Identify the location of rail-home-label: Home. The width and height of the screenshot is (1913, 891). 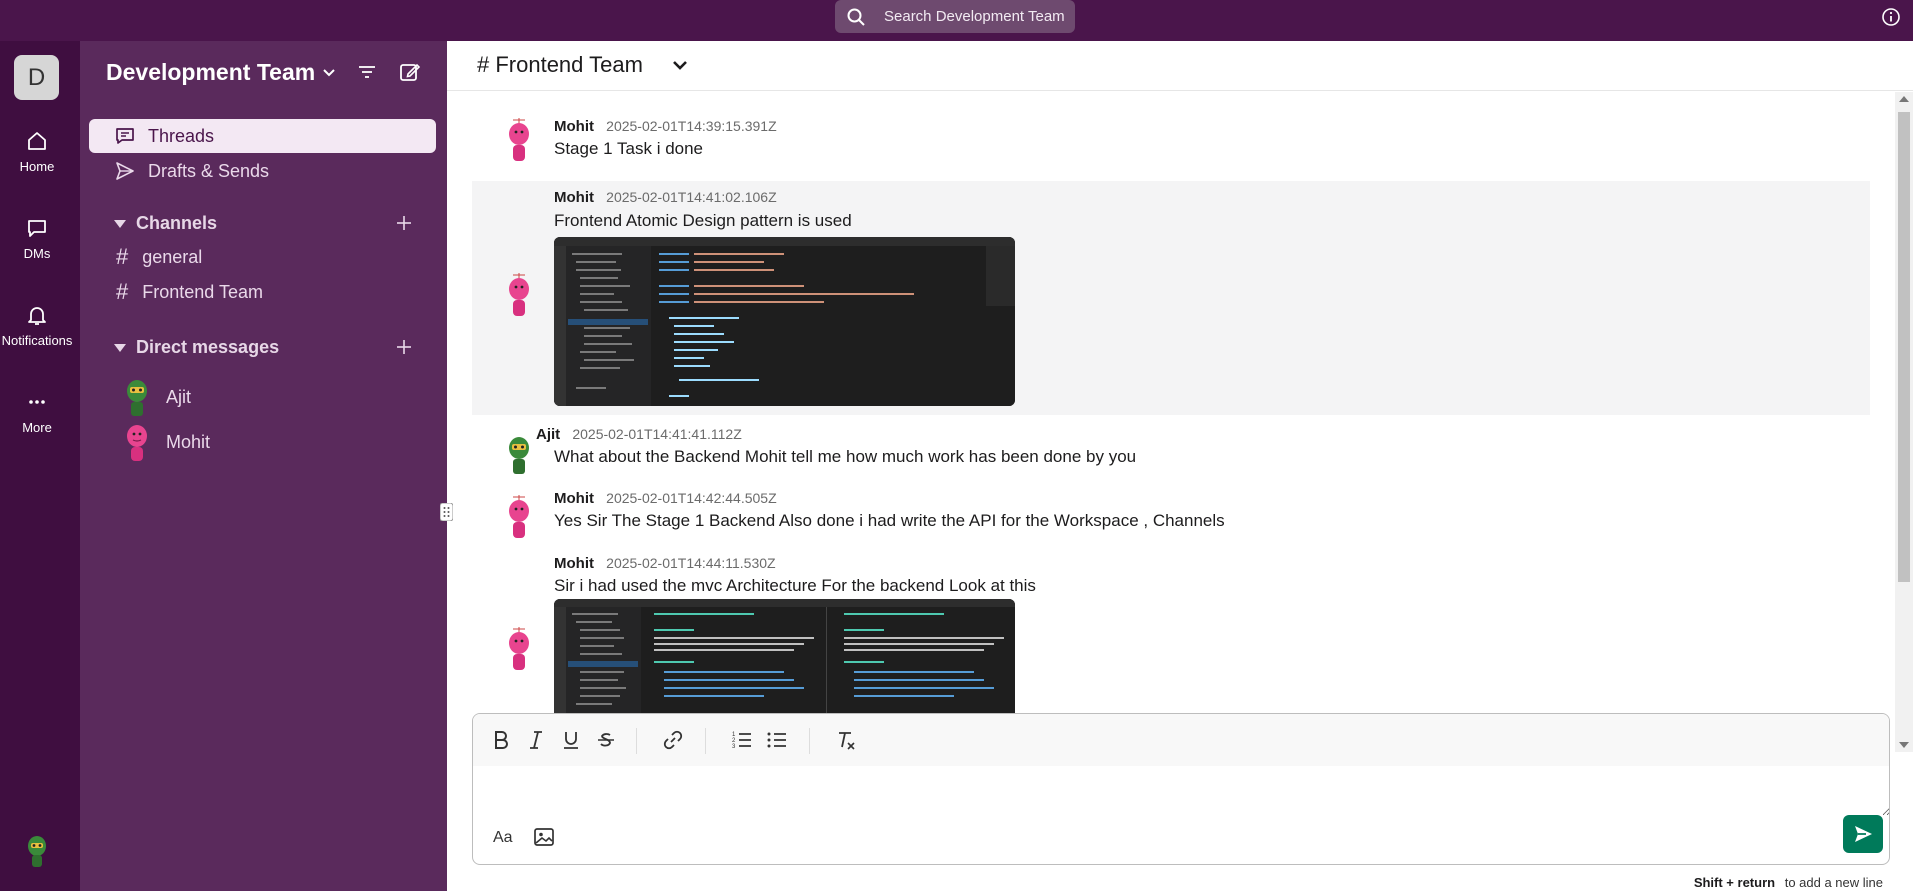
(37, 166).